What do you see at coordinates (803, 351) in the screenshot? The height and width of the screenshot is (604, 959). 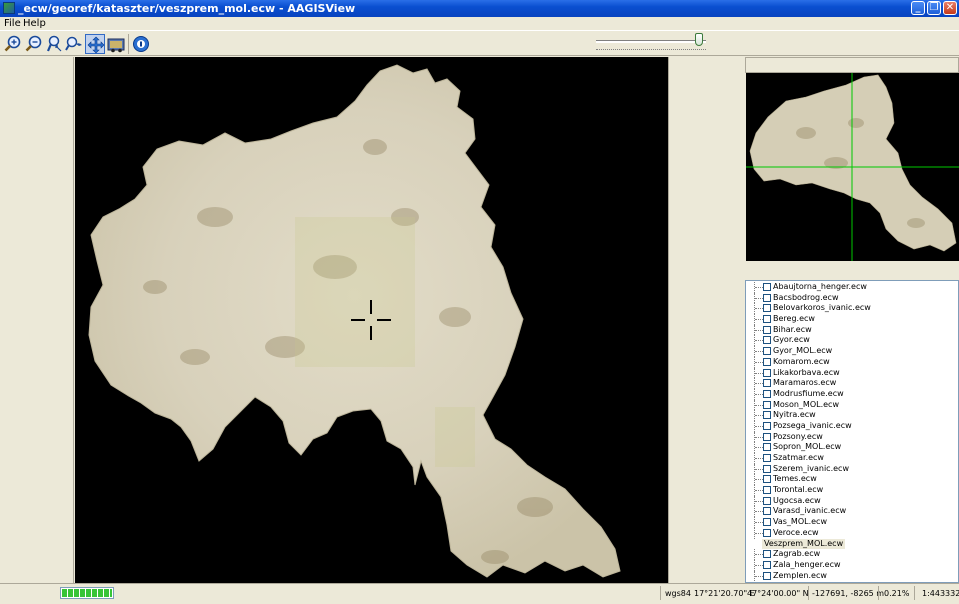 I see `layer-label: Gyor_MOL.ecw` at bounding box center [803, 351].